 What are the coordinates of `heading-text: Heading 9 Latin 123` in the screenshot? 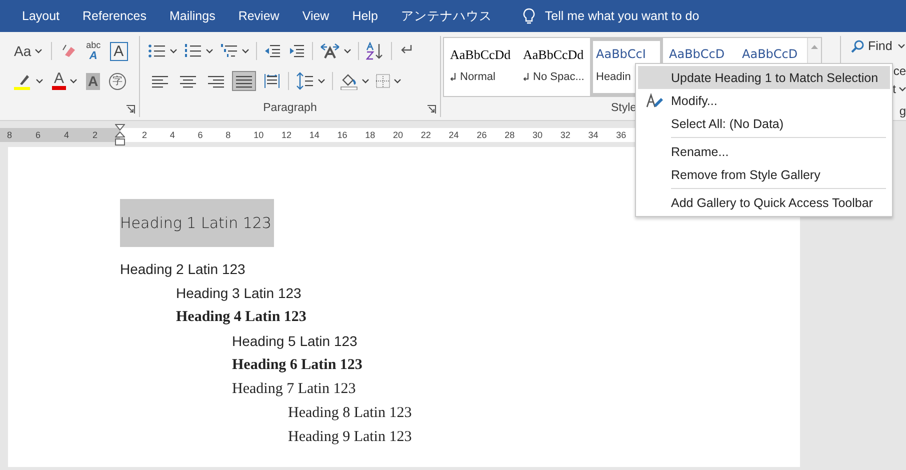 It's located at (350, 437).